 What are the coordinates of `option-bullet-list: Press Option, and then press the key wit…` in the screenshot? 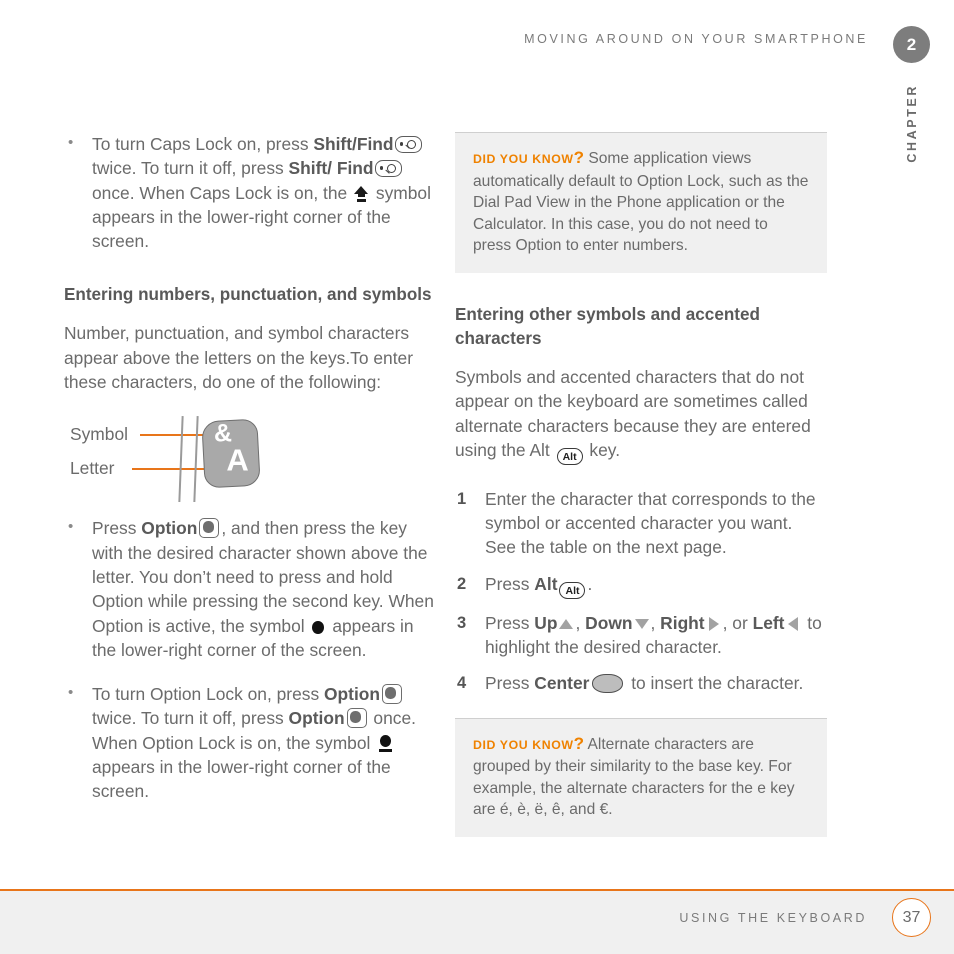 It's located at (250, 659).